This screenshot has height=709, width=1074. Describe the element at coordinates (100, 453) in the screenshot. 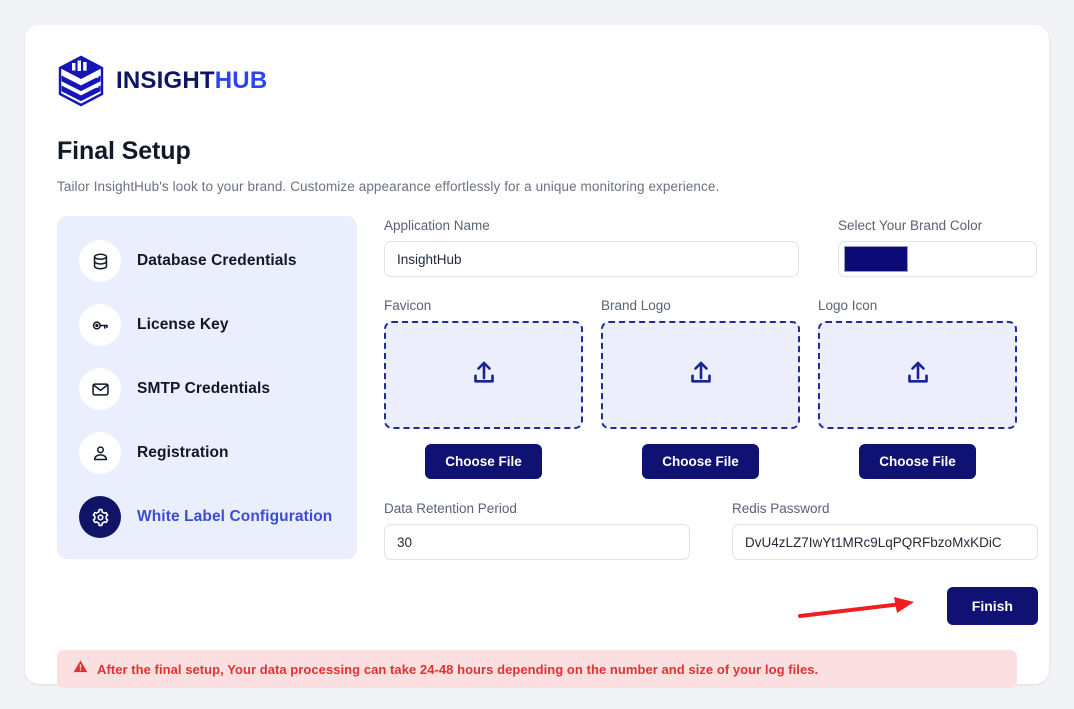

I see `user-icon` at that location.